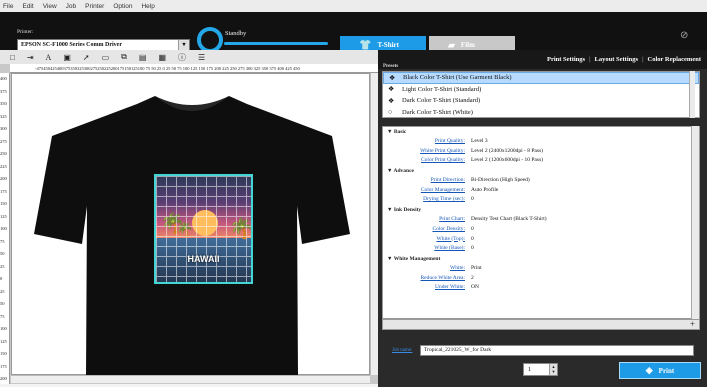  Describe the element at coordinates (540, 369) in the screenshot. I see `copies-stepper: 1 ▲ ▼` at that location.